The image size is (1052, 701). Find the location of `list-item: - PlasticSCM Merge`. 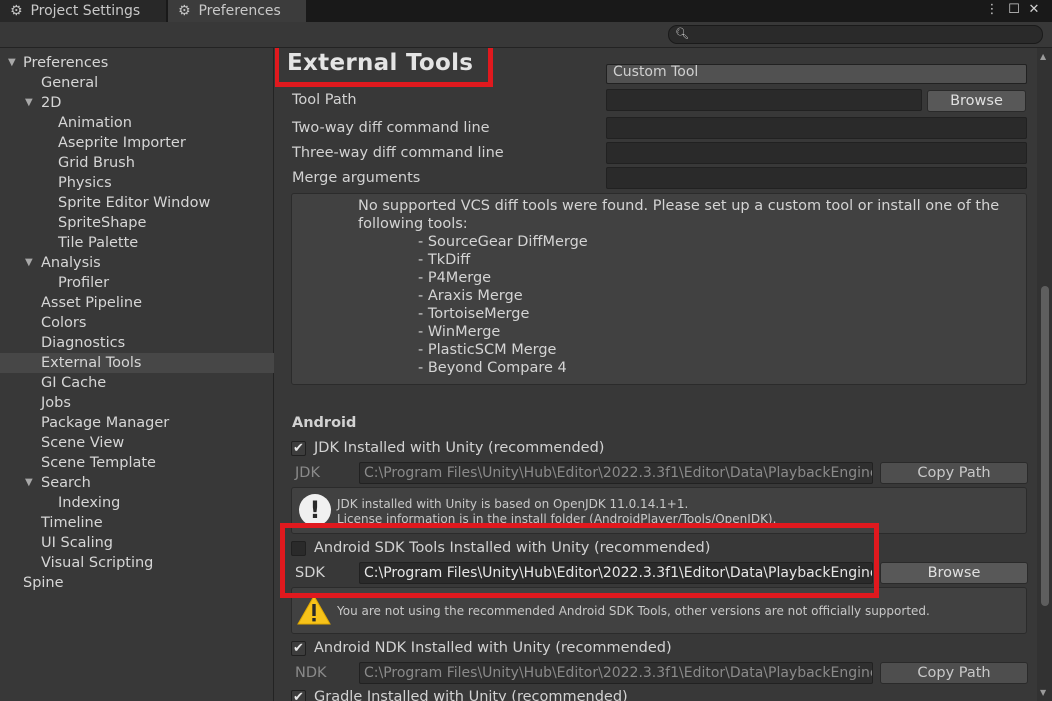

list-item: - PlasticSCM Merge is located at coordinates (487, 350).